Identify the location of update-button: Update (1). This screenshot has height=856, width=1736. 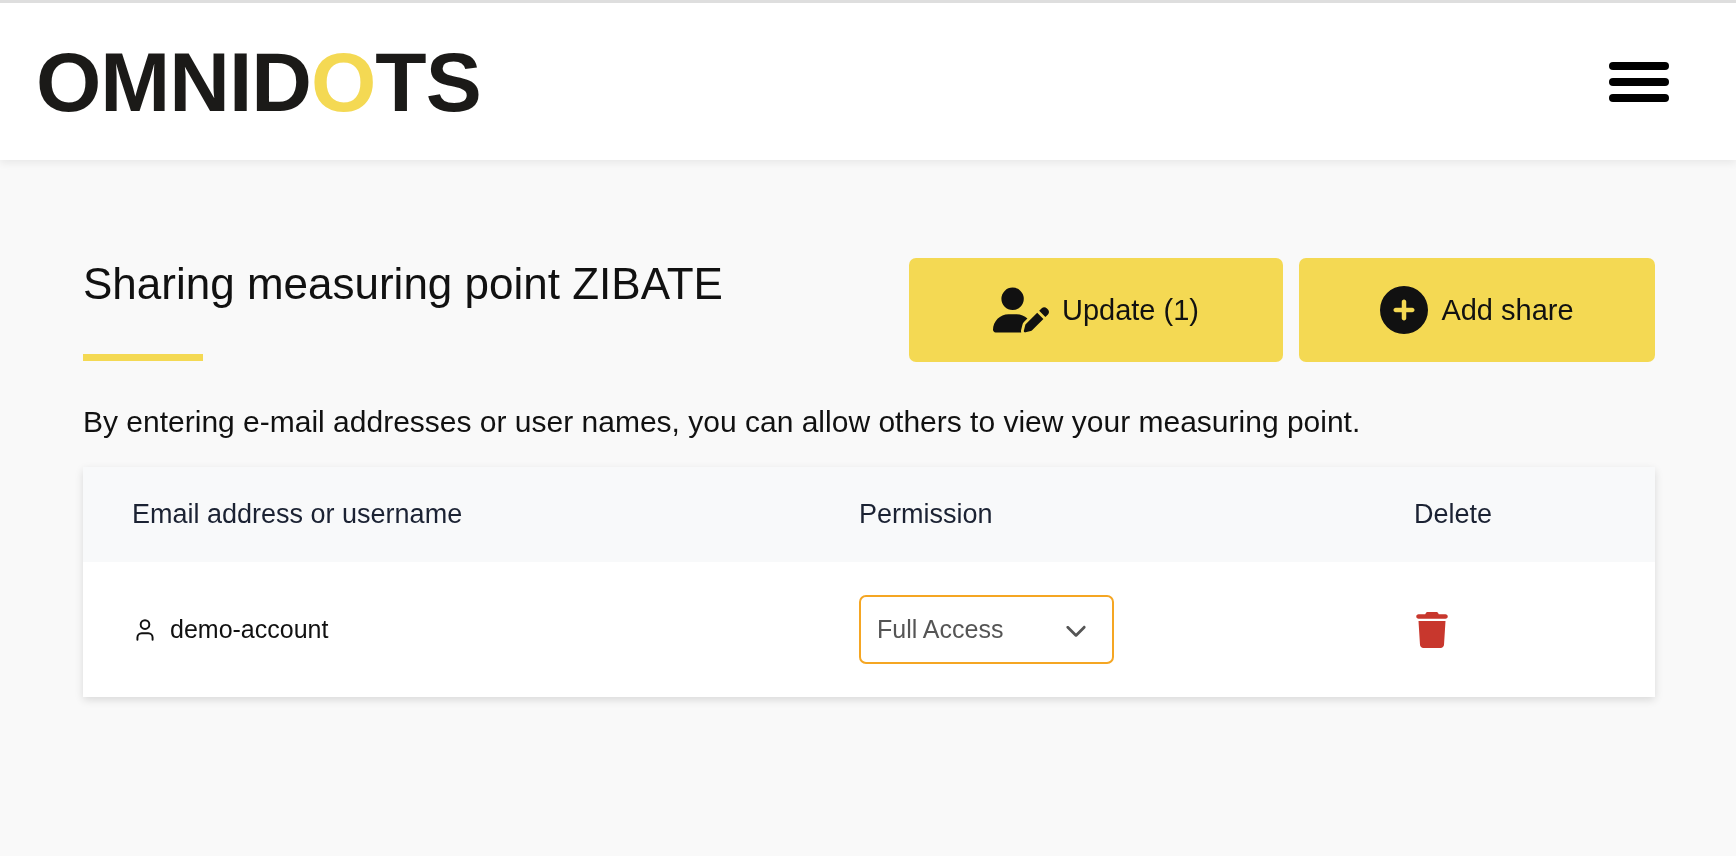
(1096, 310).